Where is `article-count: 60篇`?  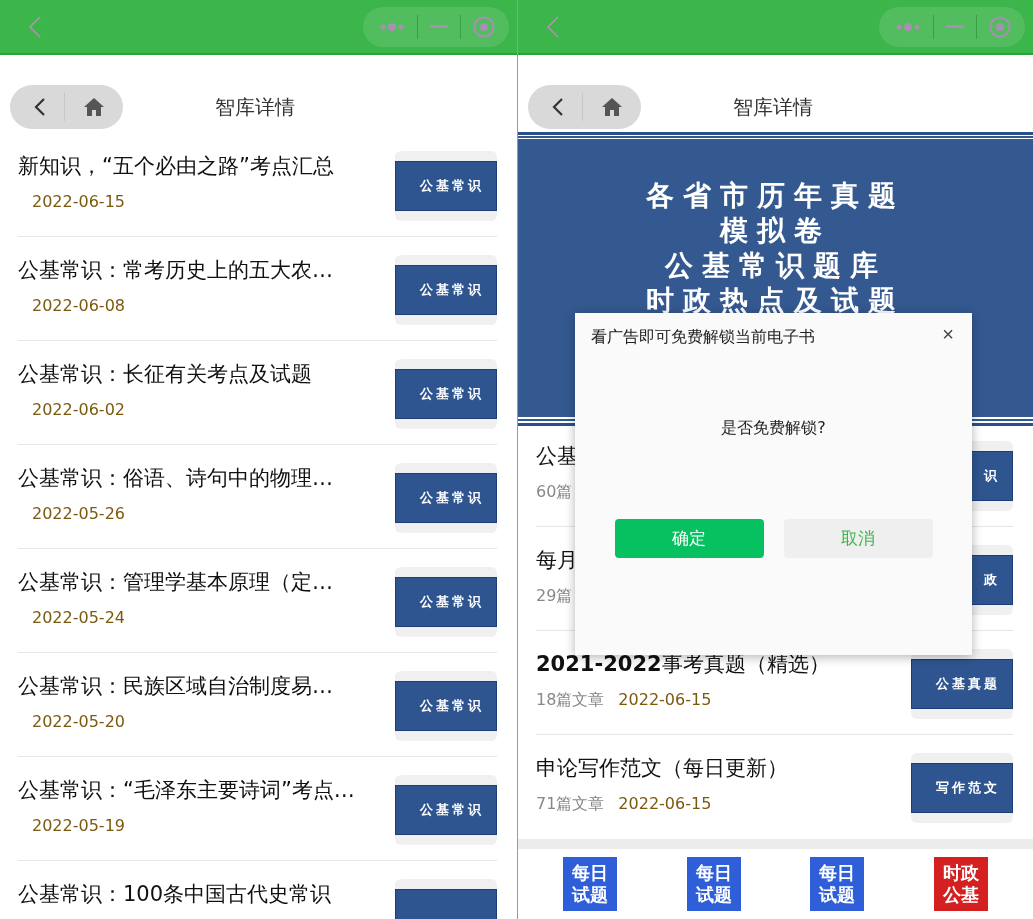
article-count: 60篇 is located at coordinates (554, 492).